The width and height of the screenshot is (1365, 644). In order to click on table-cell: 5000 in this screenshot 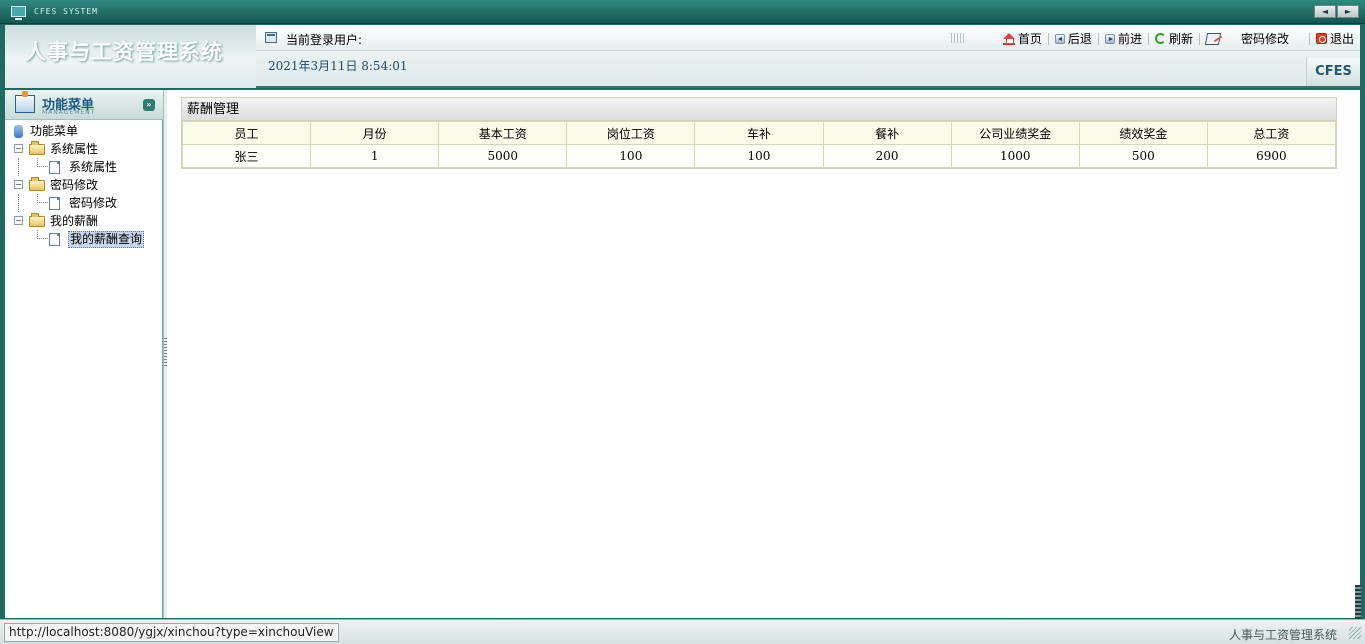, I will do `click(503, 156)`.